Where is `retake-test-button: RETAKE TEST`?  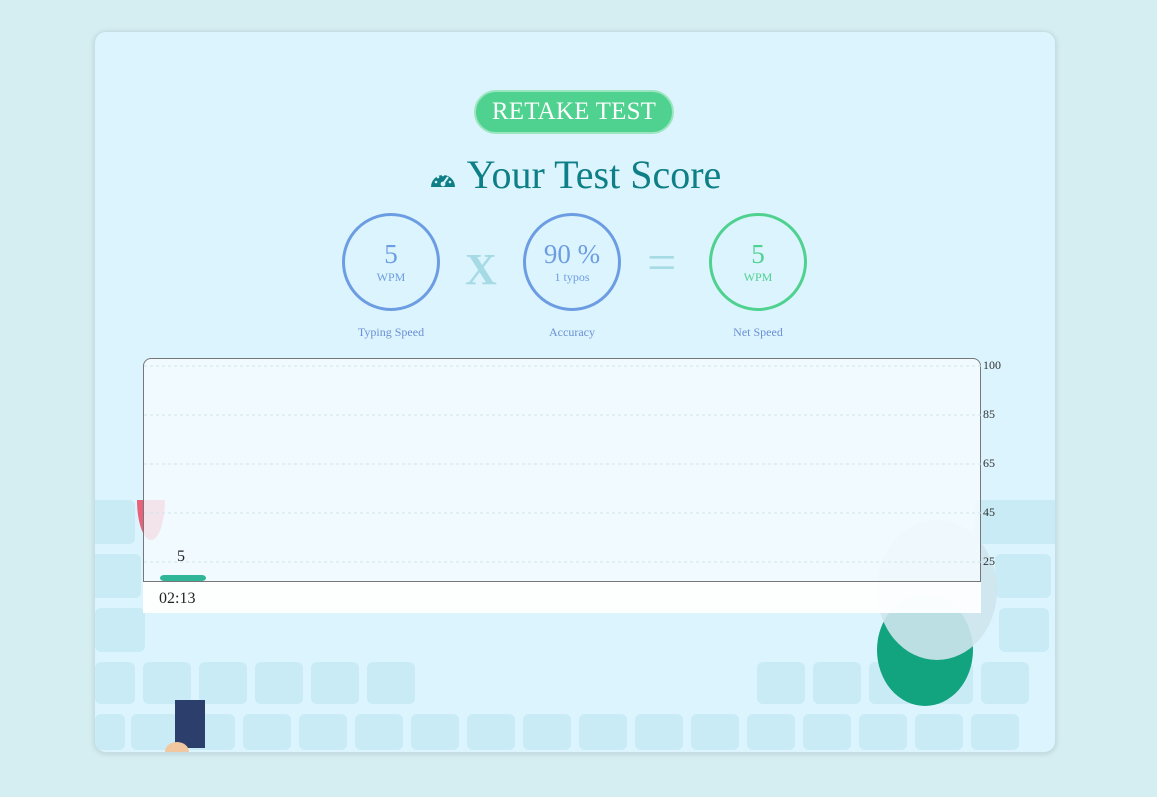
retake-test-button: RETAKE TEST is located at coordinates (574, 112).